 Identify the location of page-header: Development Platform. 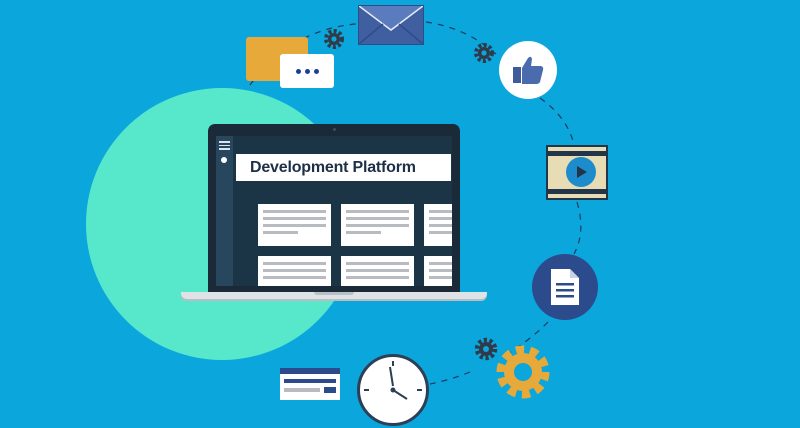
(343, 167).